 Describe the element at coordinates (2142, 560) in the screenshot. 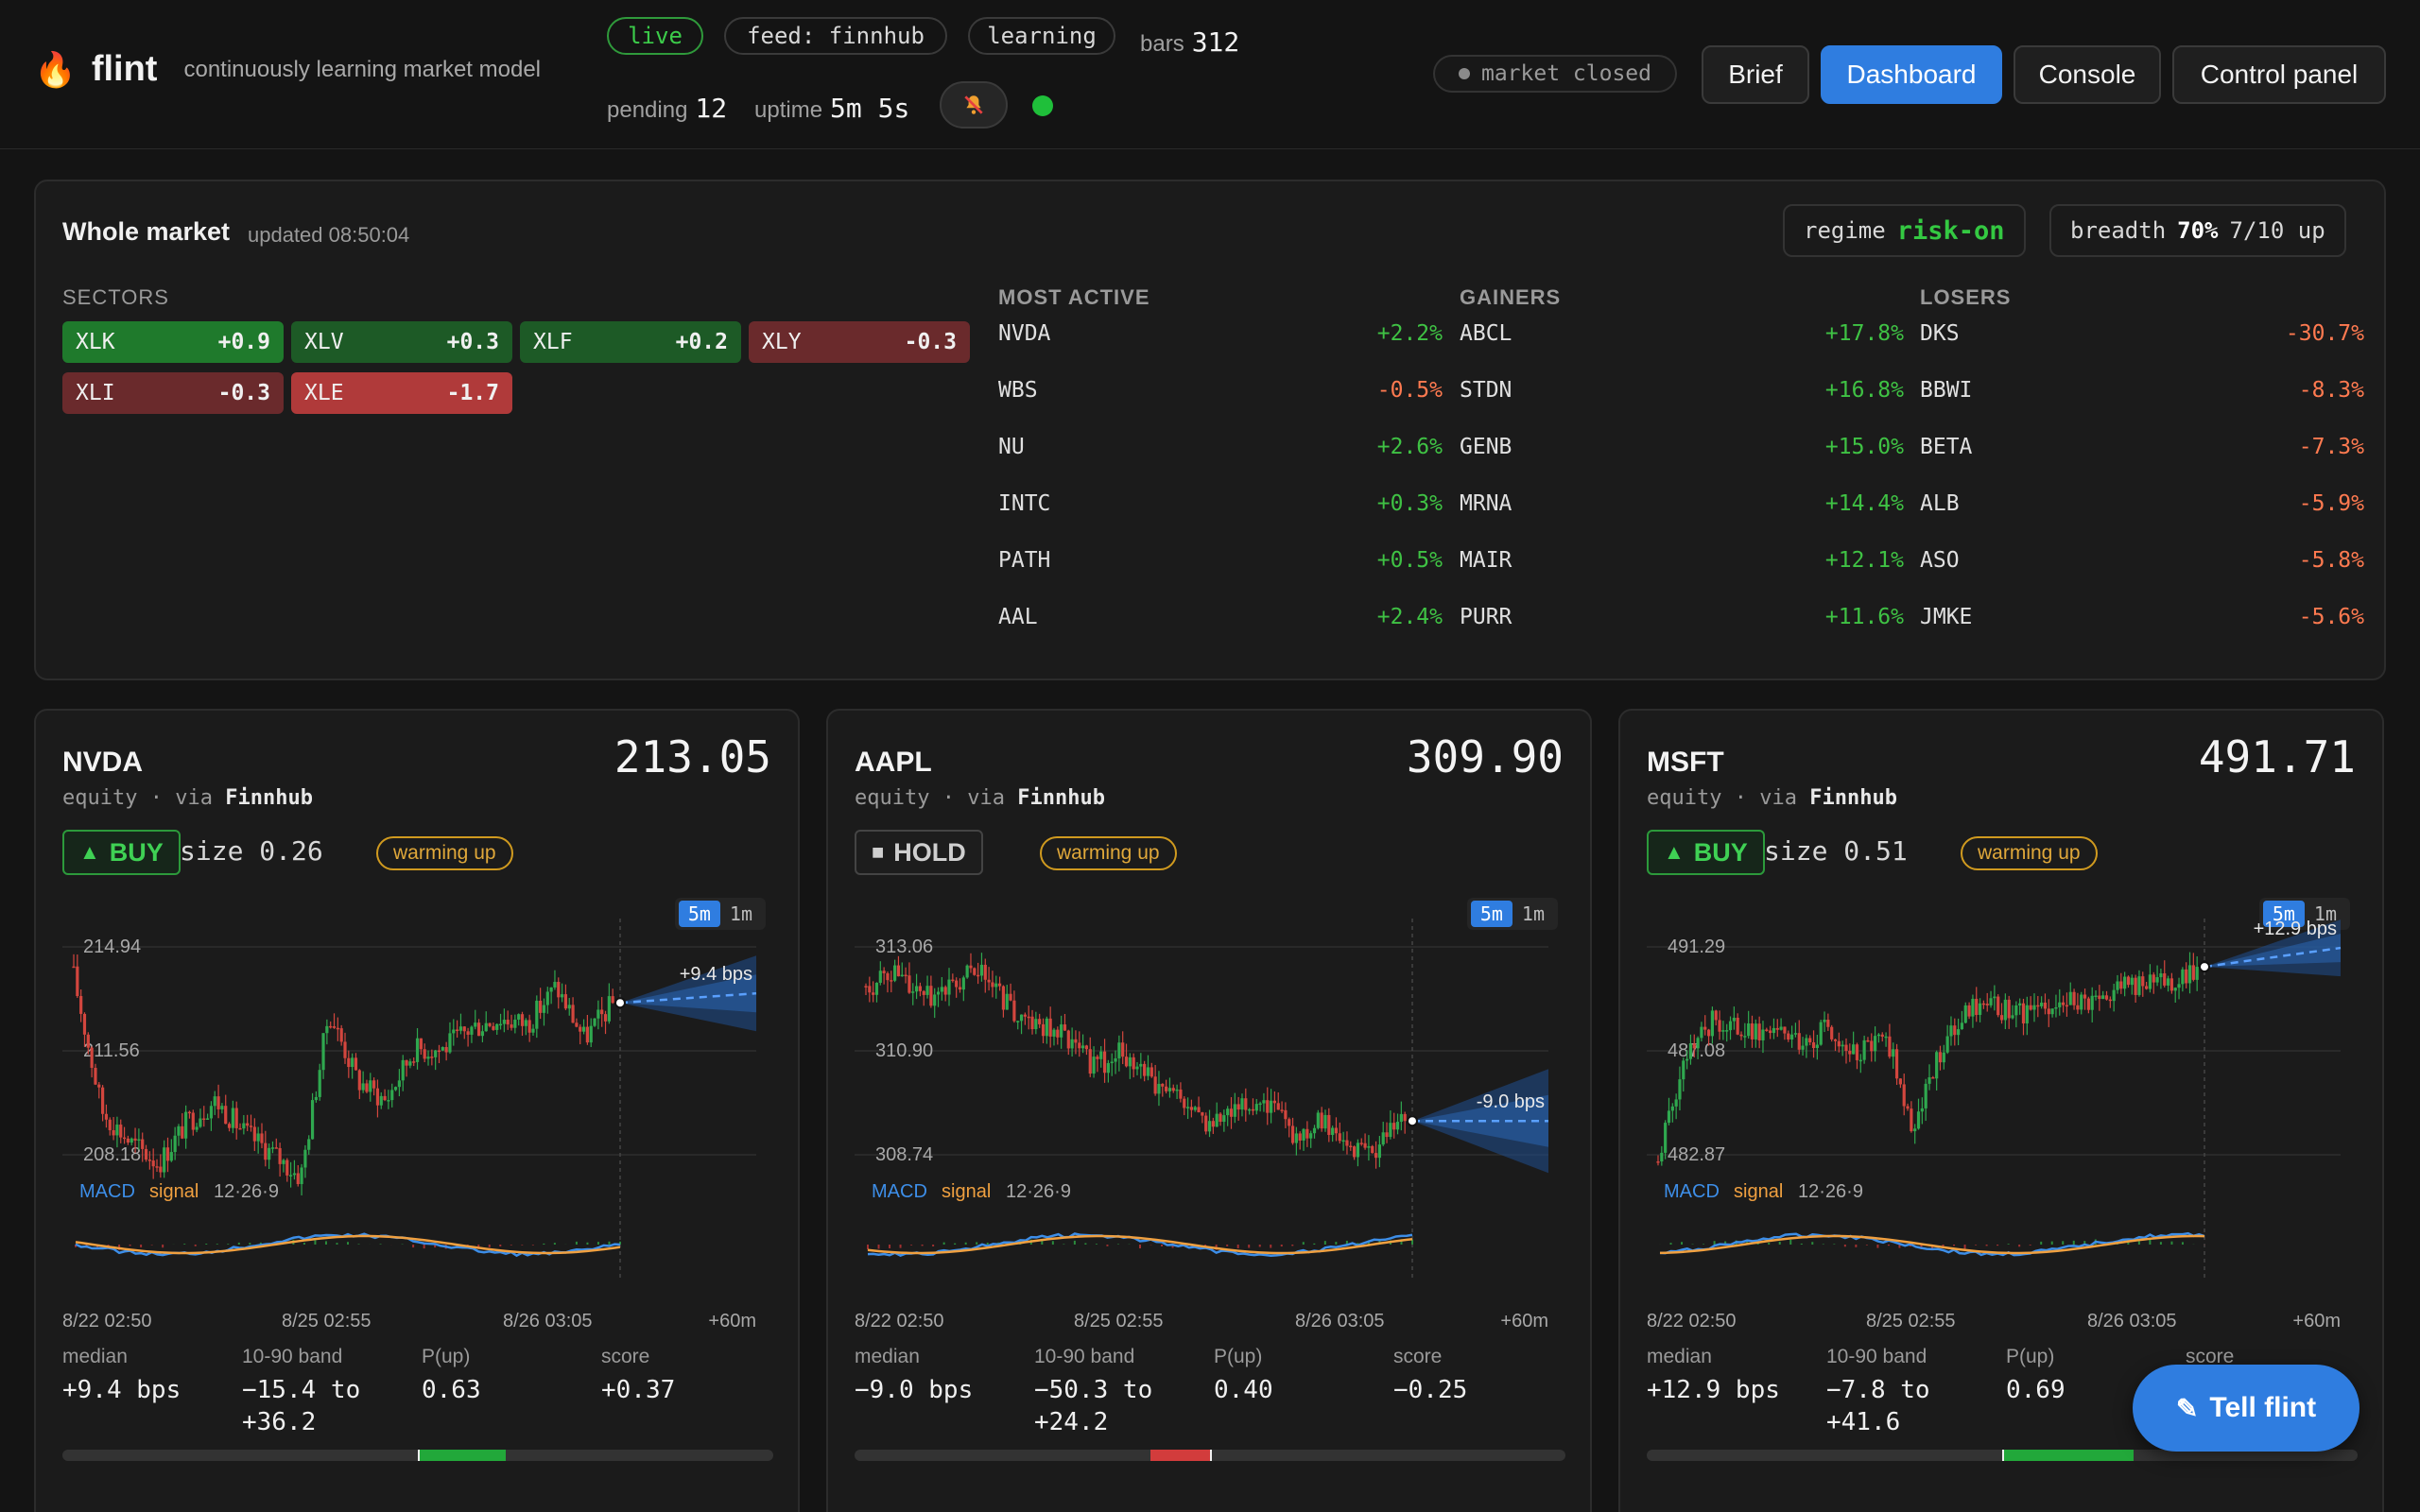

I see `loser-row: ASO -5.8%` at that location.